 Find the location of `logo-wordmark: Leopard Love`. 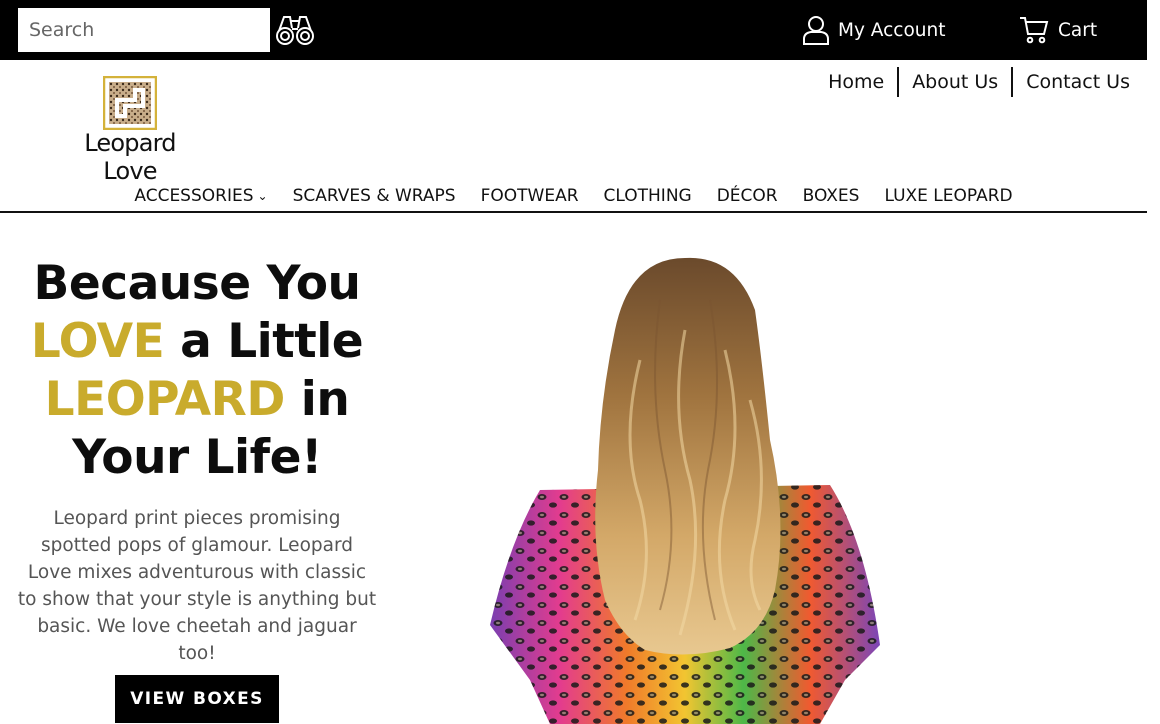

logo-wordmark: Leopard Love is located at coordinates (130, 157).